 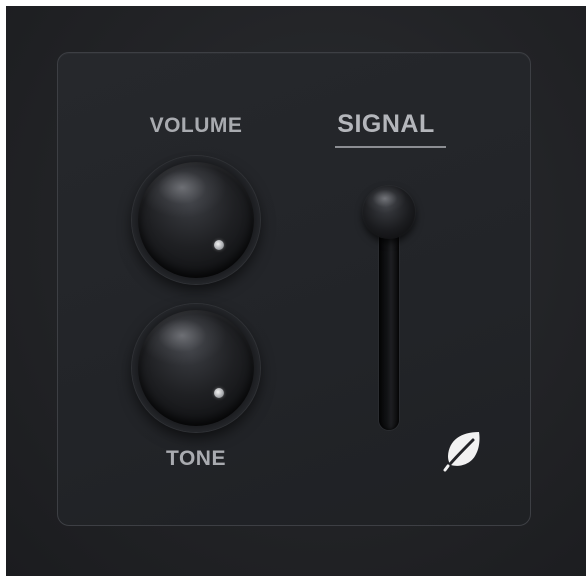 I want to click on volume-knob-indicator, so click(x=219, y=245).